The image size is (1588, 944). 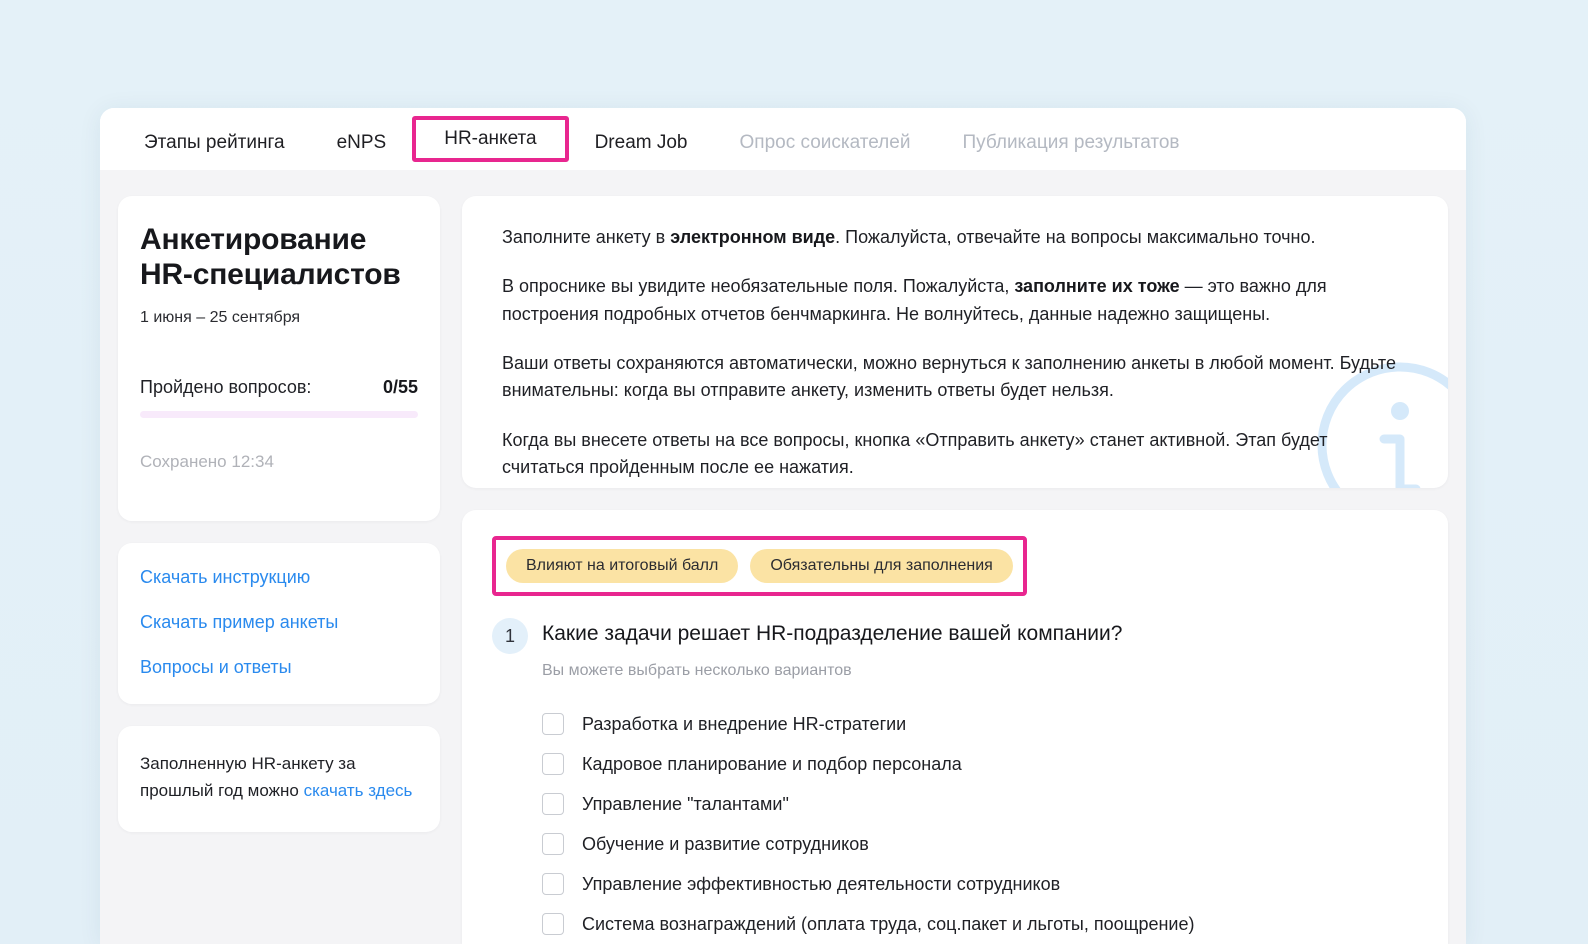 What do you see at coordinates (977, 764) in the screenshot?
I see `option-row-2: Кадровое планирование и подбор персонала` at bounding box center [977, 764].